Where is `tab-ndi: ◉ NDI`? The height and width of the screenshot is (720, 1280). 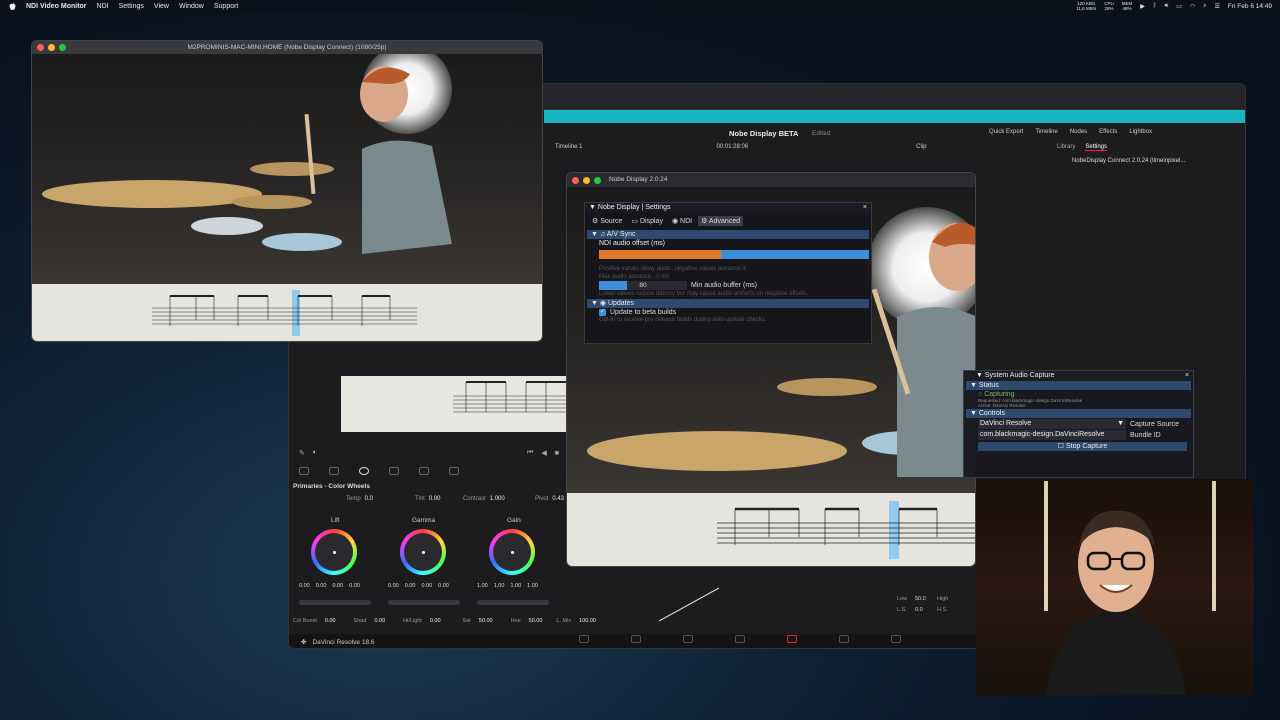
tab-ndi: ◉ NDI is located at coordinates (682, 221).